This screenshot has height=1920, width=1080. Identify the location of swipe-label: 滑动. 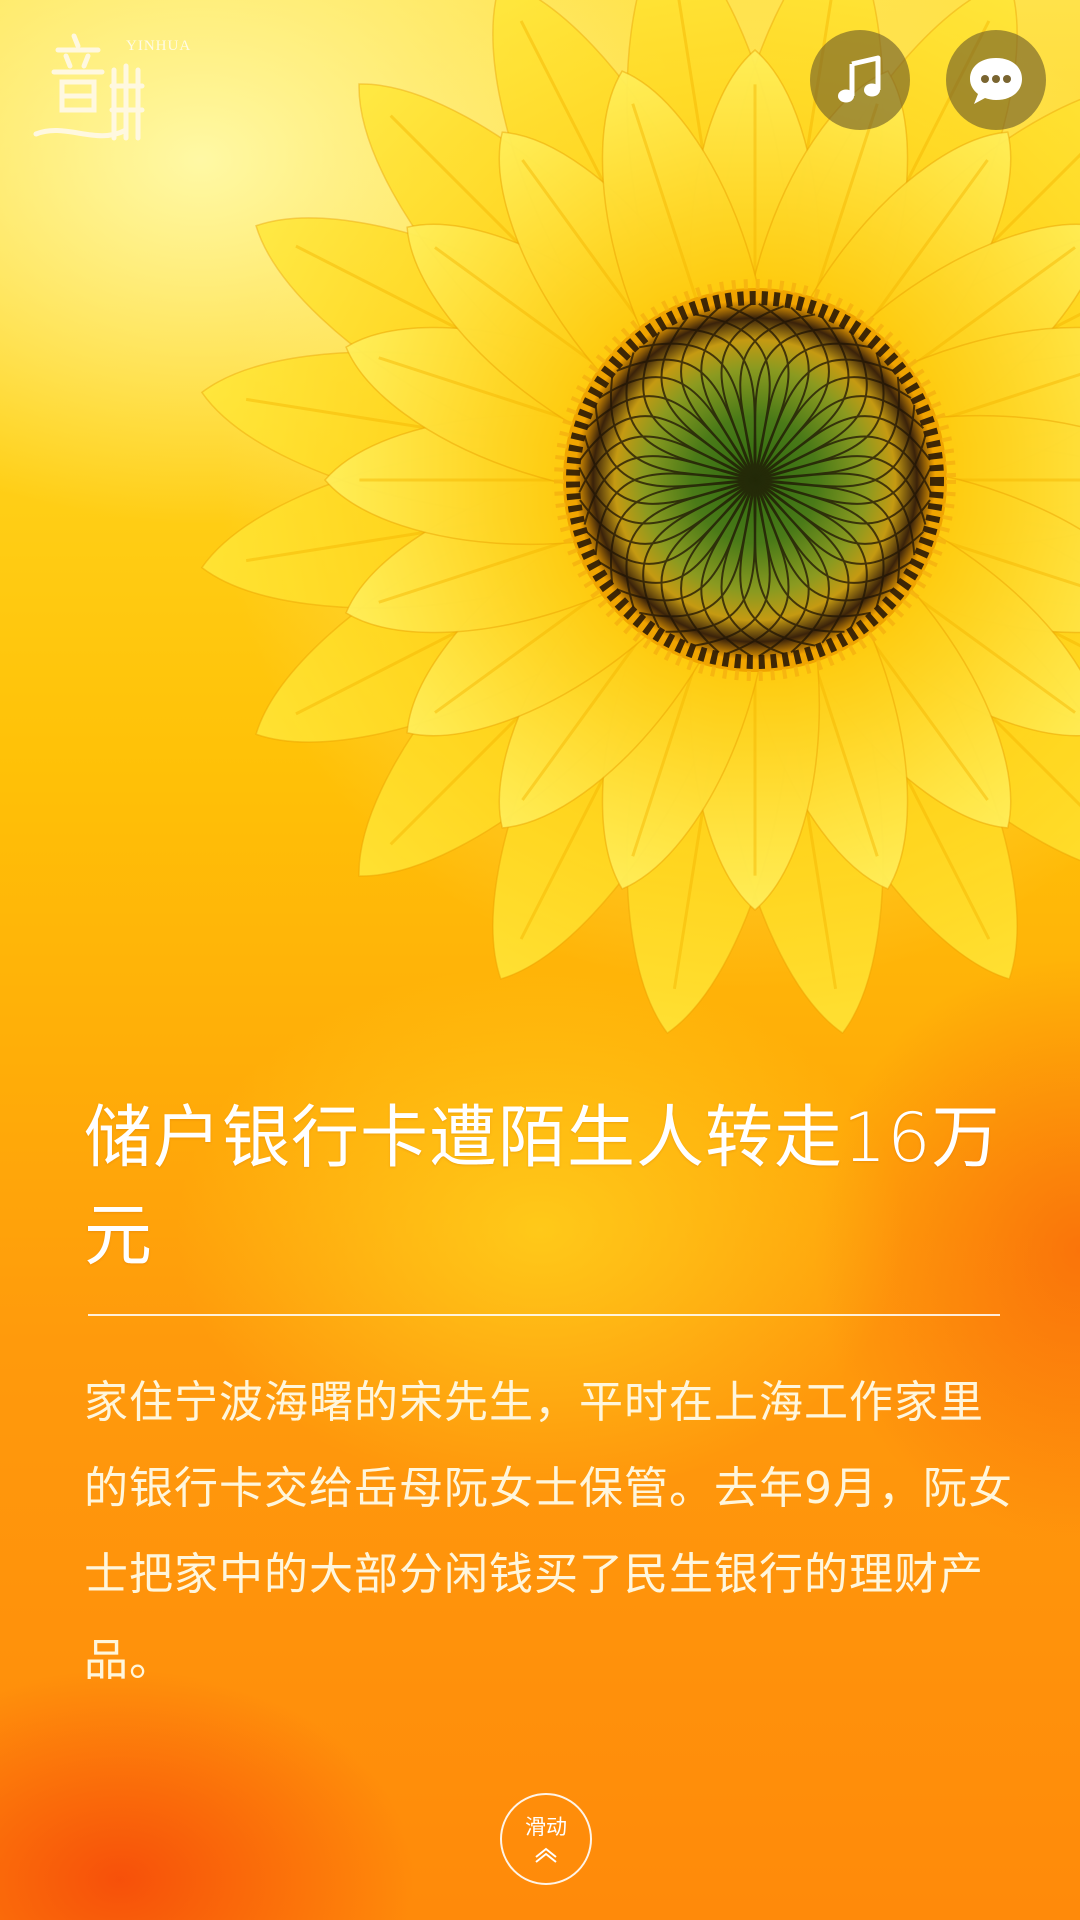
(546, 1827).